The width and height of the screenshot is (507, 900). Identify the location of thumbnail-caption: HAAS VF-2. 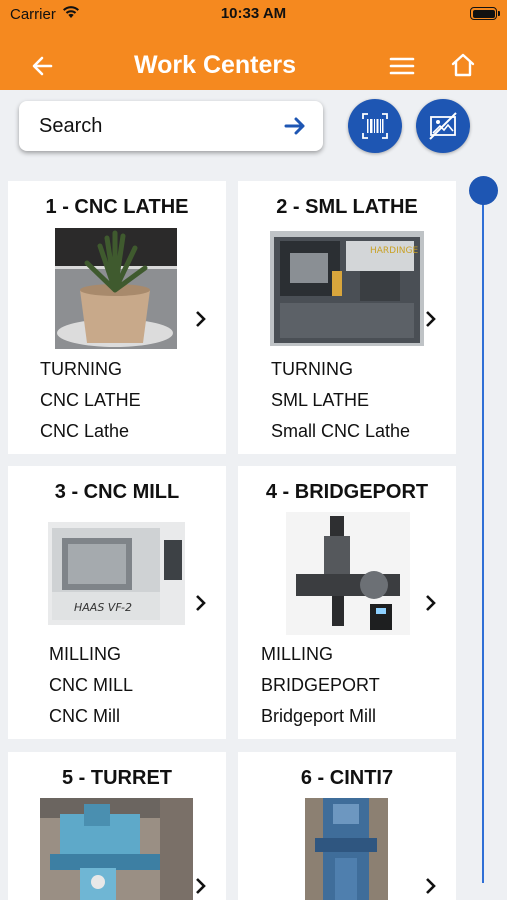
(103, 607).